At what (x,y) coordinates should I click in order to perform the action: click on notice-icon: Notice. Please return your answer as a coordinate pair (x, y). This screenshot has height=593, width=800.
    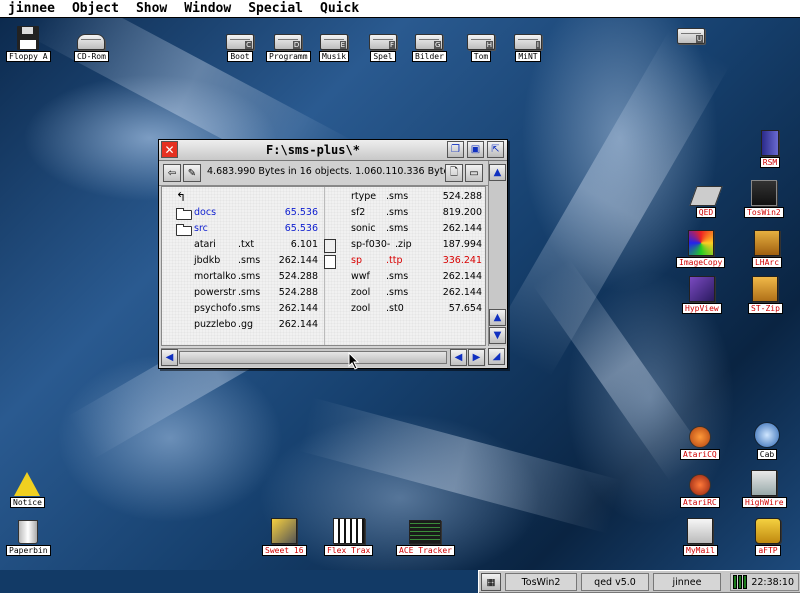
    Looking at the image, I should click on (27, 488).